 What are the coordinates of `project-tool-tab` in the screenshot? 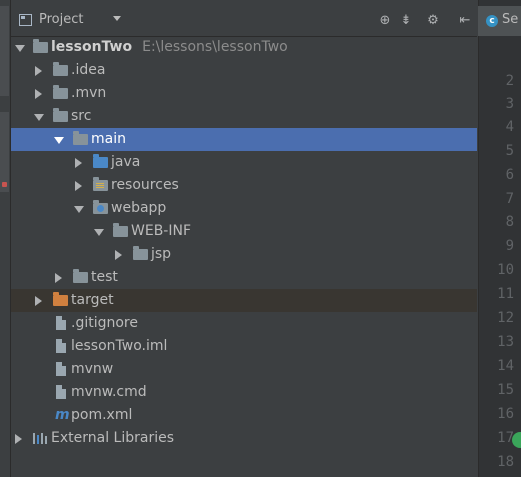 It's located at (4, 51).